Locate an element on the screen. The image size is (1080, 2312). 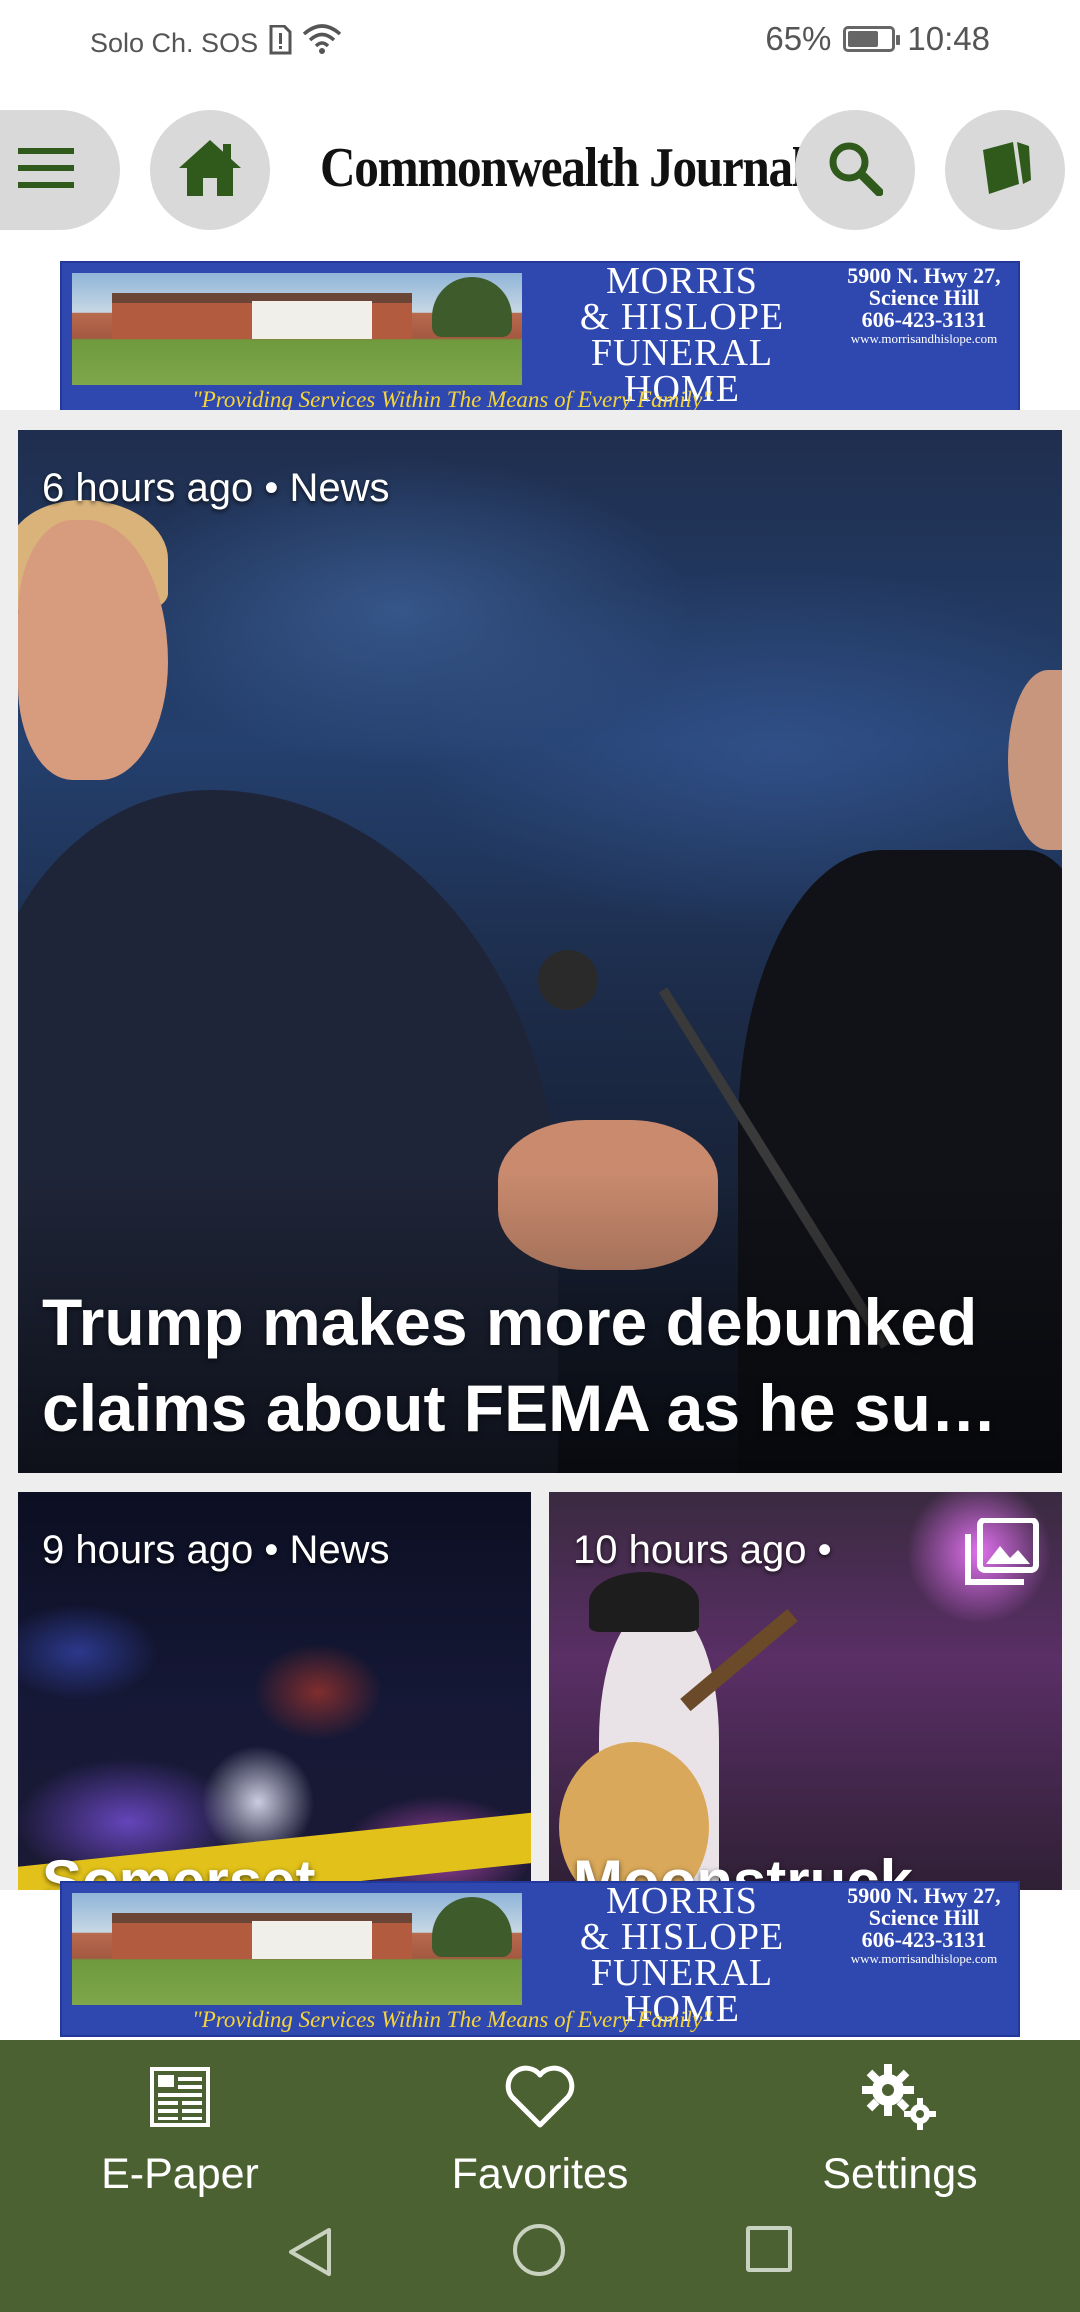
menu-button is located at coordinates (60, 170).